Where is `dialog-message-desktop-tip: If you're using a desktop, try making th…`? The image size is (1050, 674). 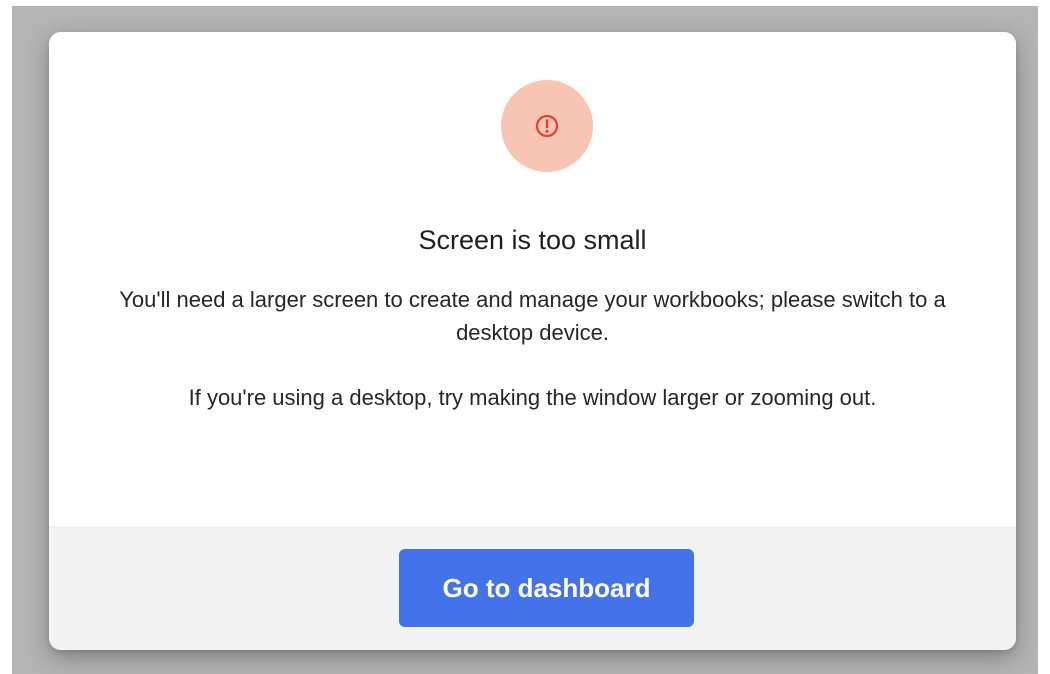
dialog-message-desktop-tip: If you're using a desktop, try making th… is located at coordinates (532, 397).